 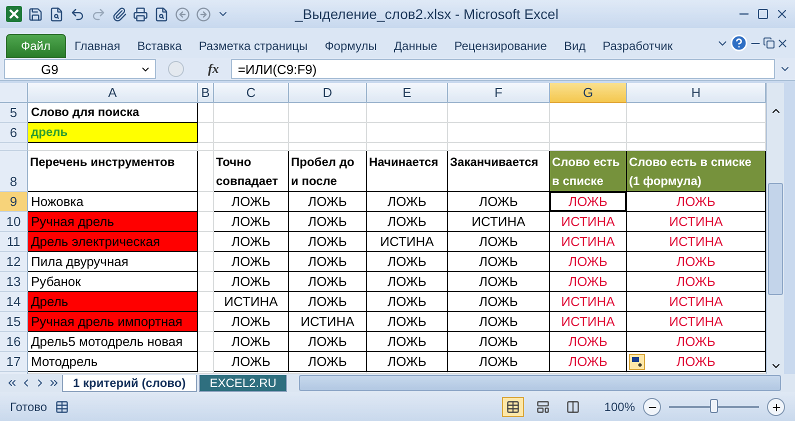 What do you see at coordinates (12, 383) in the screenshot?
I see `first-sheet-icon` at bounding box center [12, 383].